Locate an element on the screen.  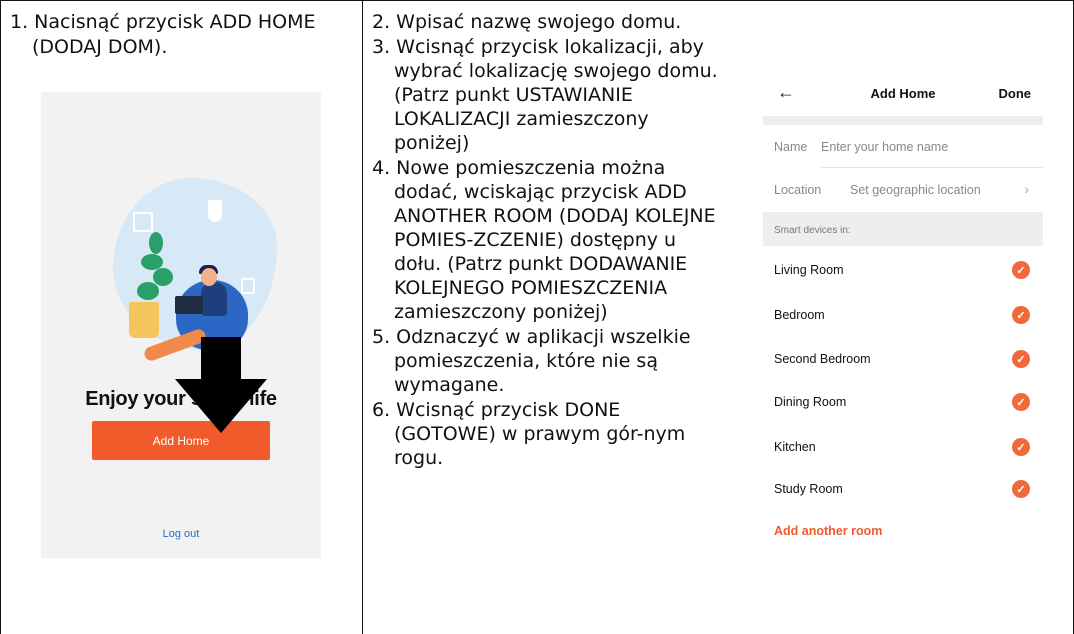
section-header: Smart devices in: is located at coordinates (812, 230).